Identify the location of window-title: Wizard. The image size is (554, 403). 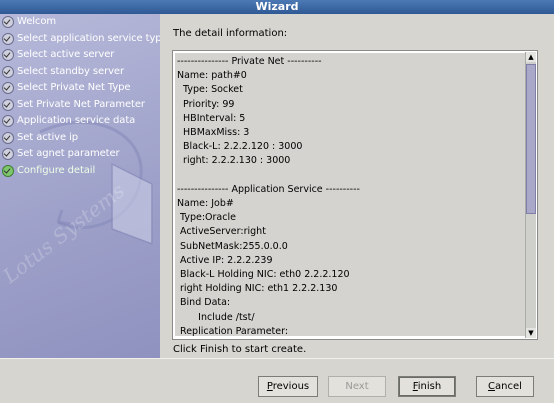
(277, 6).